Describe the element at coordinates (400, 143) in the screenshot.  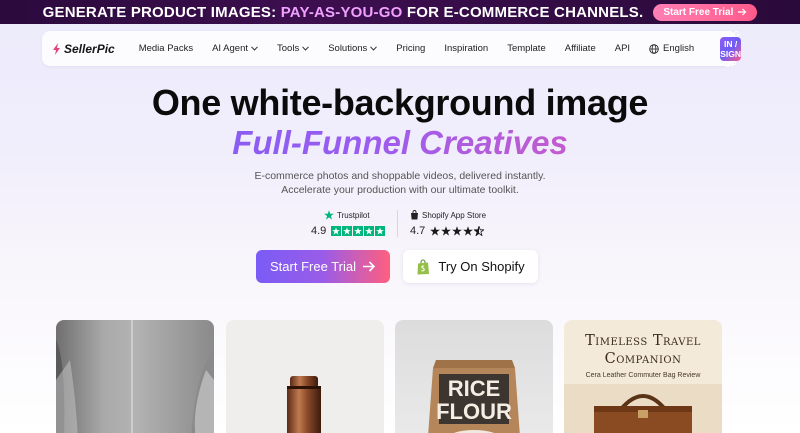
I see `hero-subtitle: Full-Funnel Creatives` at that location.